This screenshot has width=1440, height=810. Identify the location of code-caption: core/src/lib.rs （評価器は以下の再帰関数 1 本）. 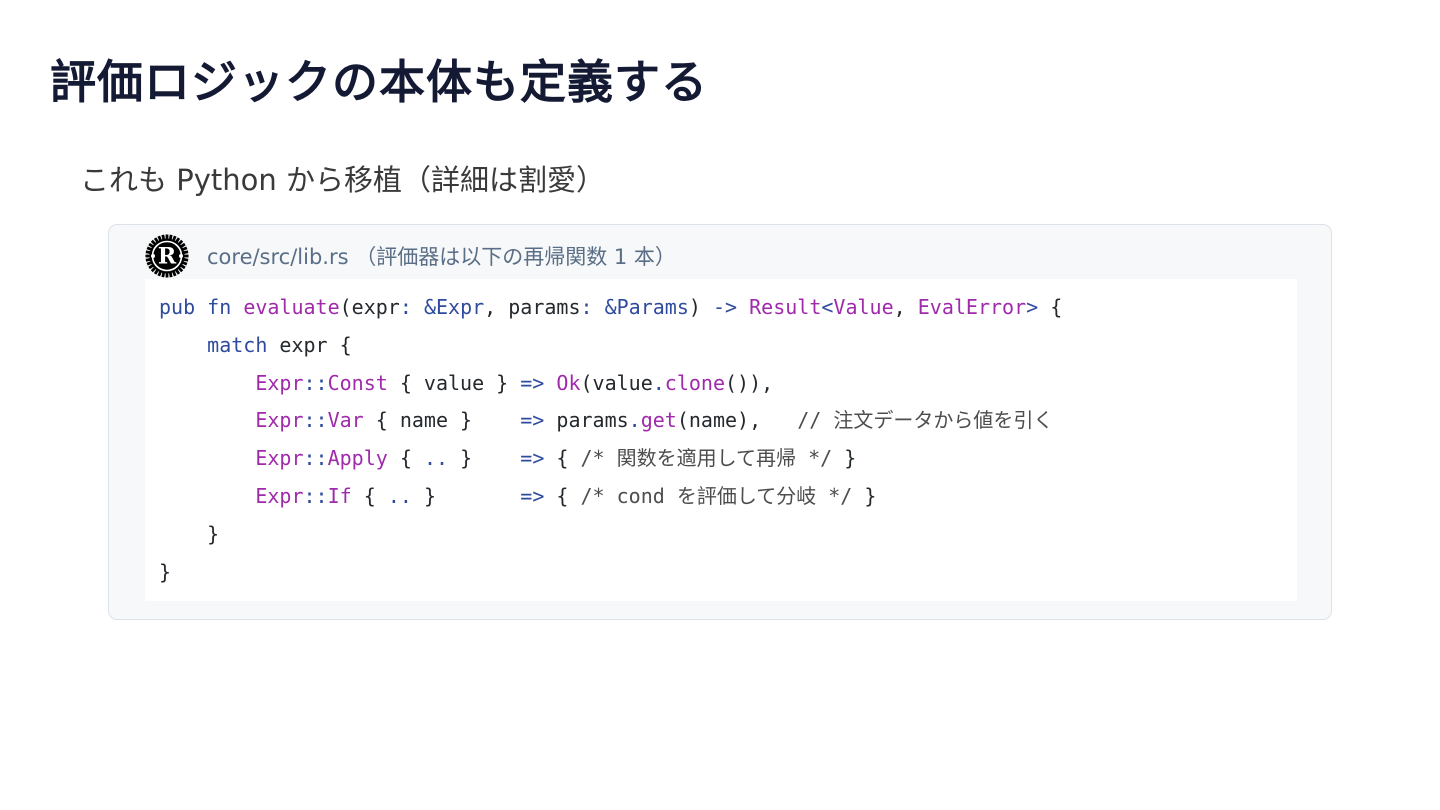
(441, 257).